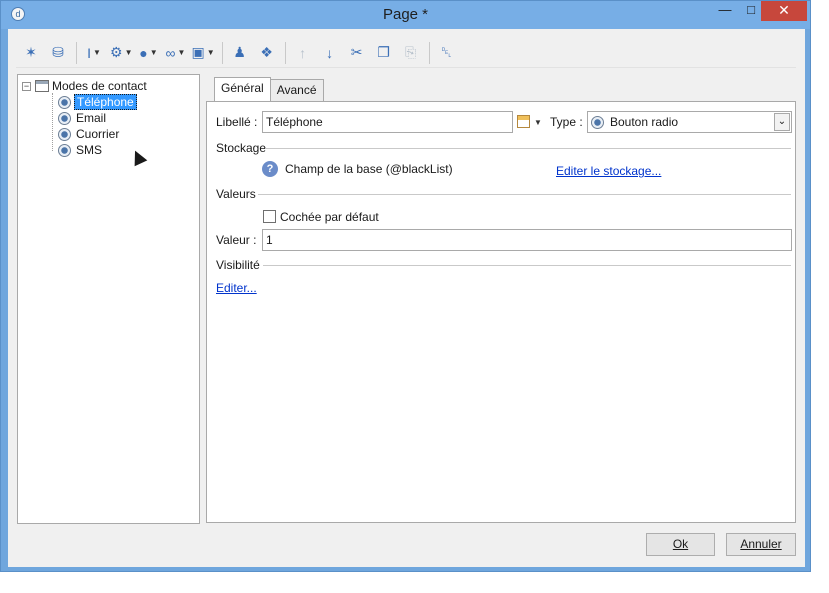 This screenshot has height=593, width=829. I want to click on link-button: ∞ ▼, so click(175, 53).